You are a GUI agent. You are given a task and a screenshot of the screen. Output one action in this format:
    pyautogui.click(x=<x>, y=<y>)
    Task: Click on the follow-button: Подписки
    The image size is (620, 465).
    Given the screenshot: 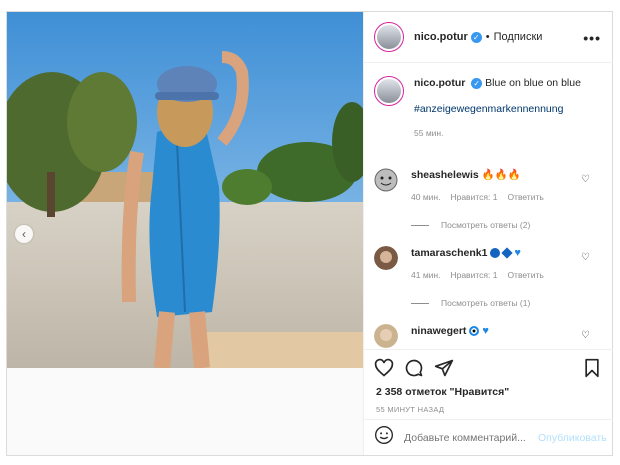 What is the action you would take?
    pyautogui.click(x=518, y=37)
    